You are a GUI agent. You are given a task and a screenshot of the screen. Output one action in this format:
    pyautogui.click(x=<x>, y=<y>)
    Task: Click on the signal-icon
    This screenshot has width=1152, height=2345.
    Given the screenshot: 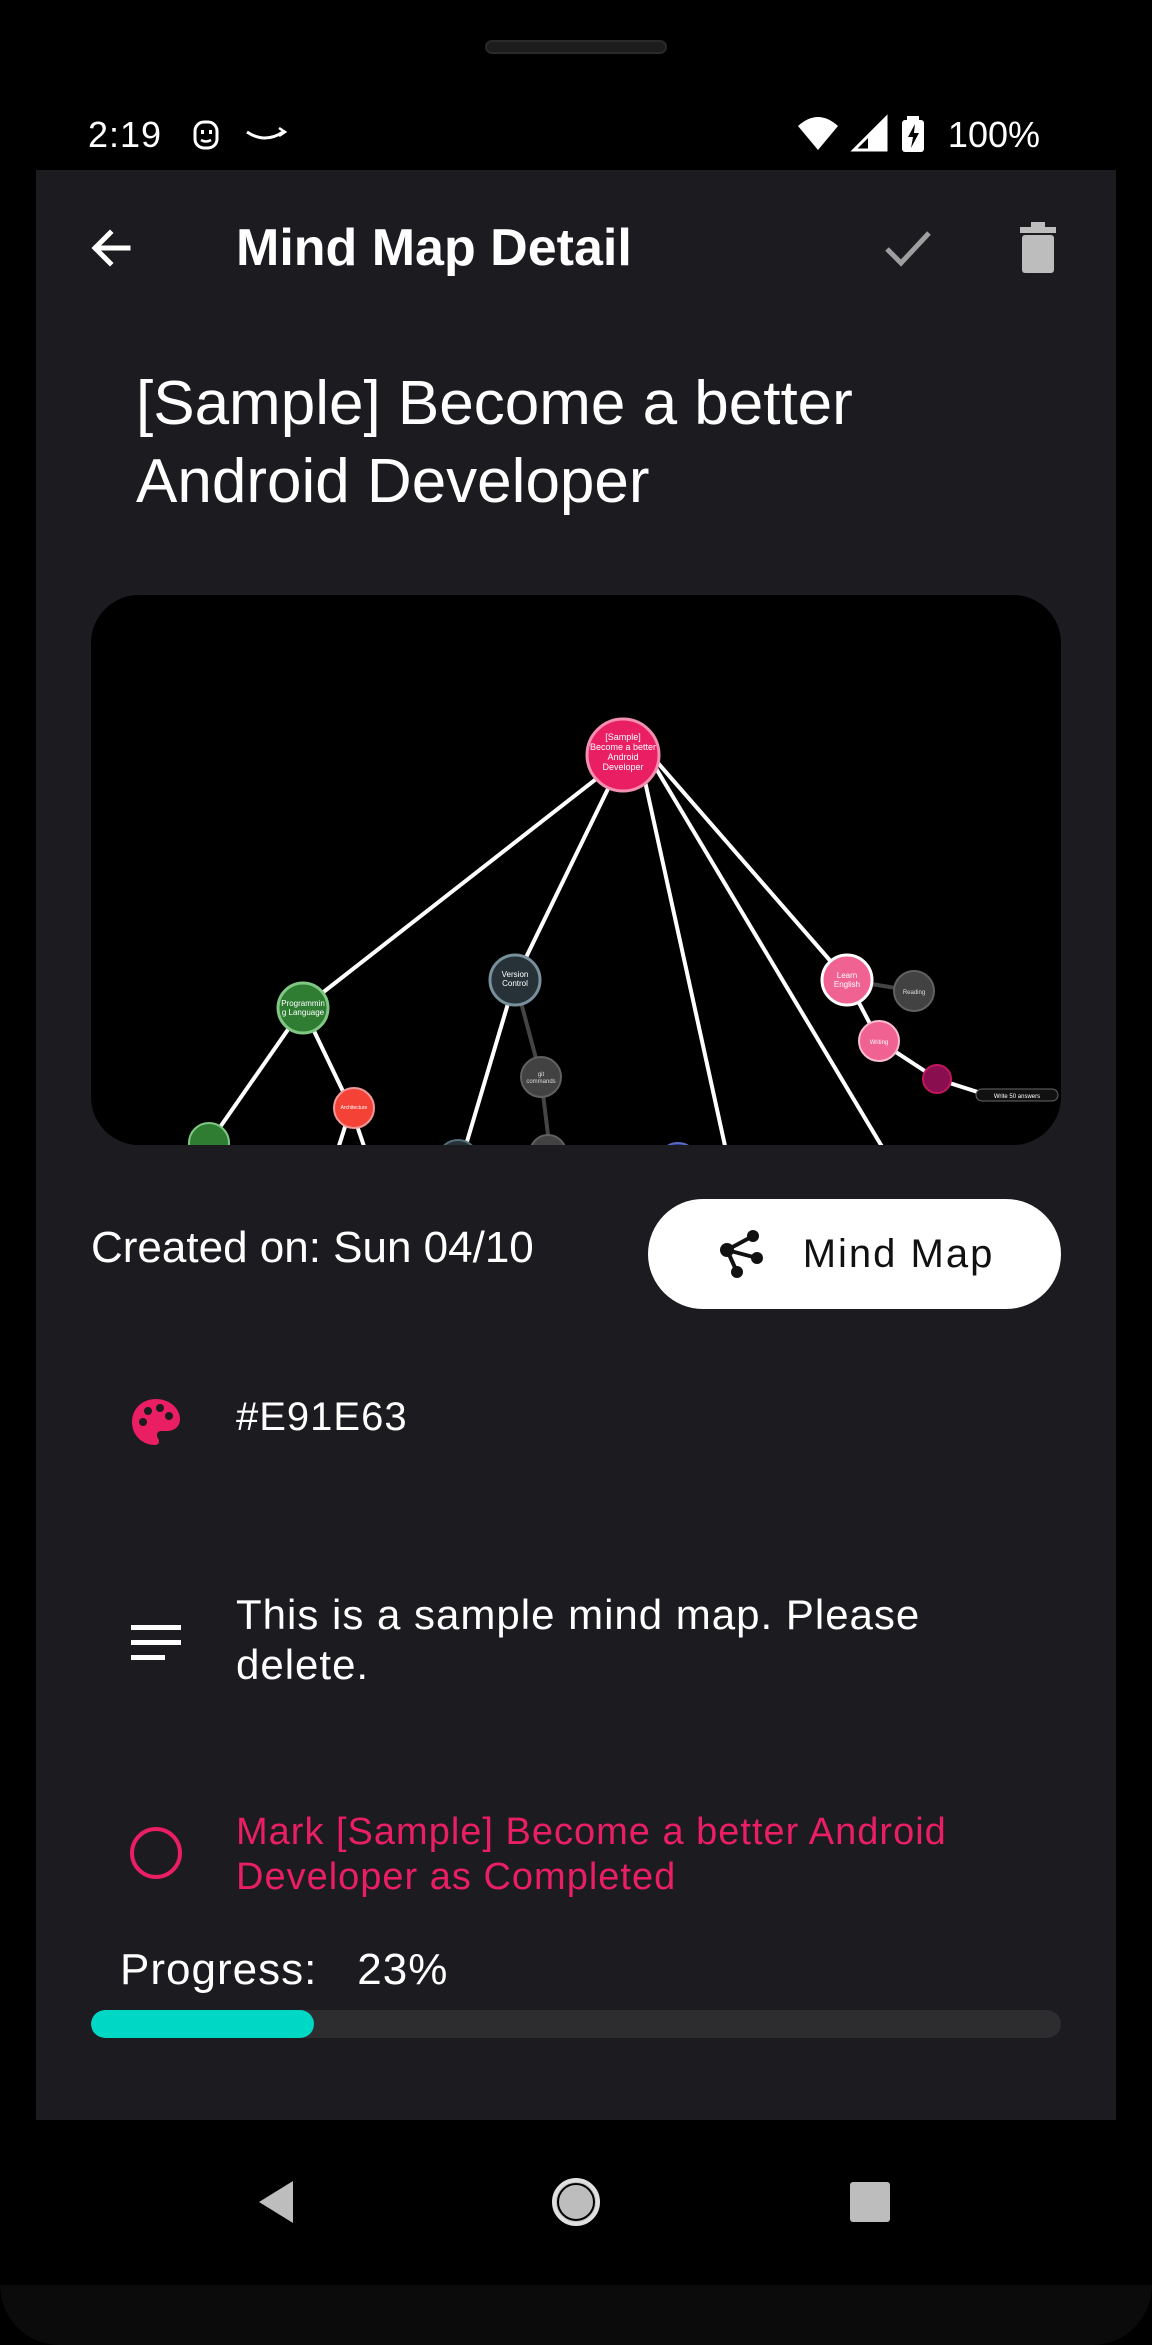 What is the action you would take?
    pyautogui.click(x=870, y=134)
    